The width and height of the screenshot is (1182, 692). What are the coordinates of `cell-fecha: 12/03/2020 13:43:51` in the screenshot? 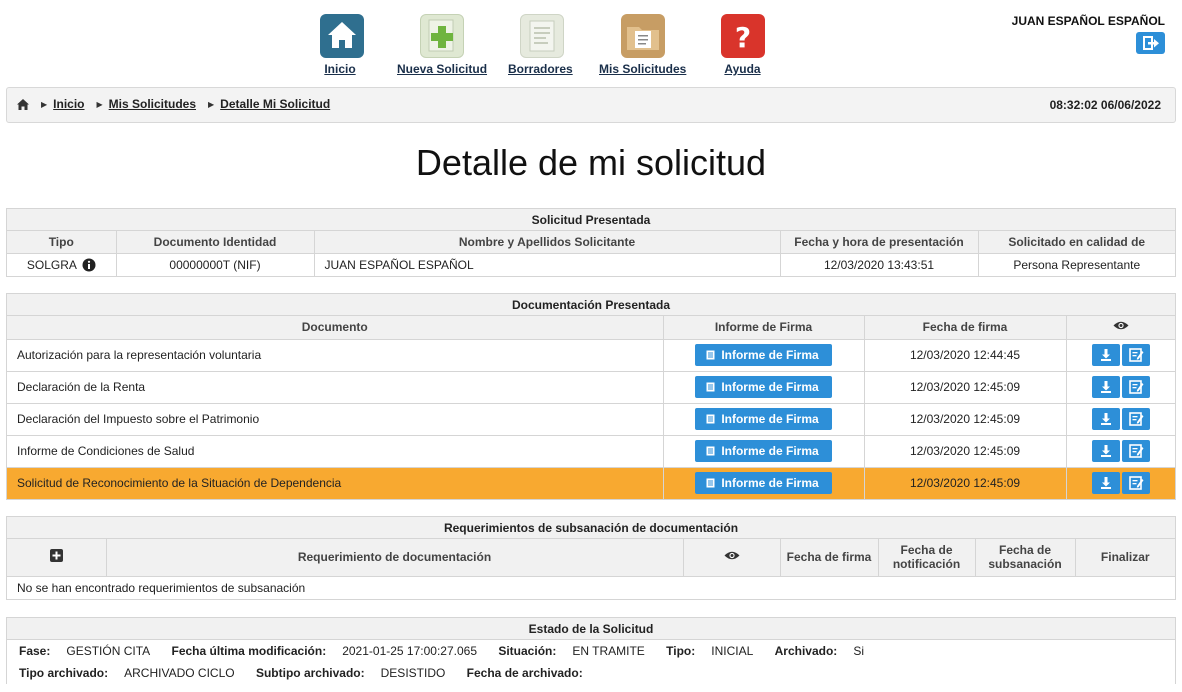 It's located at (879, 264).